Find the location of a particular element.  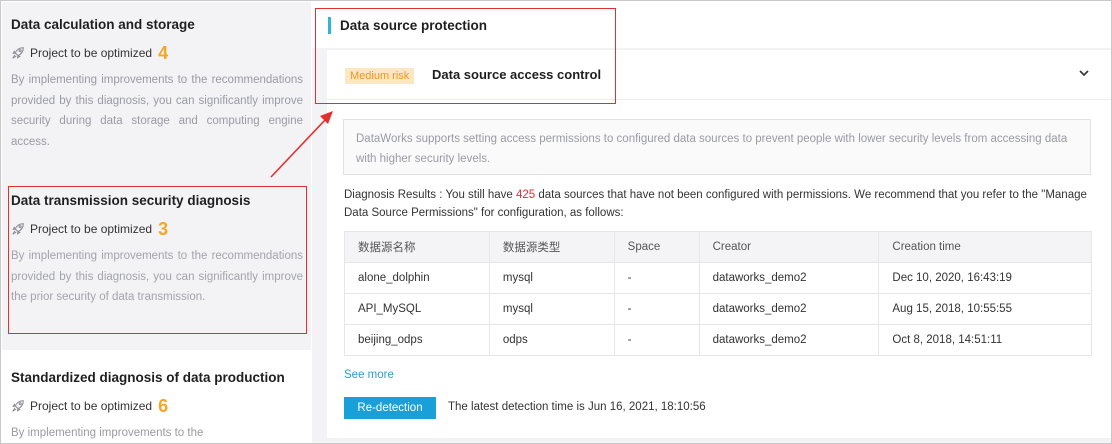

column-header: 数据源名称 is located at coordinates (417, 247).